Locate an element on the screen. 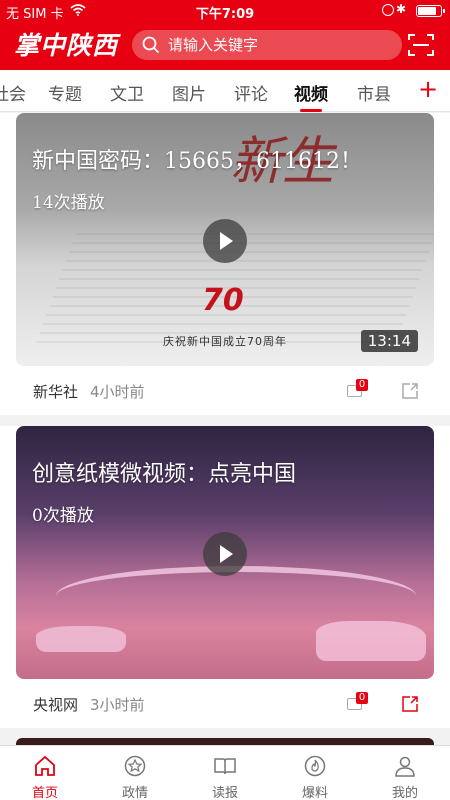 The height and width of the screenshot is (800, 450). add-channel-button: + is located at coordinates (428, 89).